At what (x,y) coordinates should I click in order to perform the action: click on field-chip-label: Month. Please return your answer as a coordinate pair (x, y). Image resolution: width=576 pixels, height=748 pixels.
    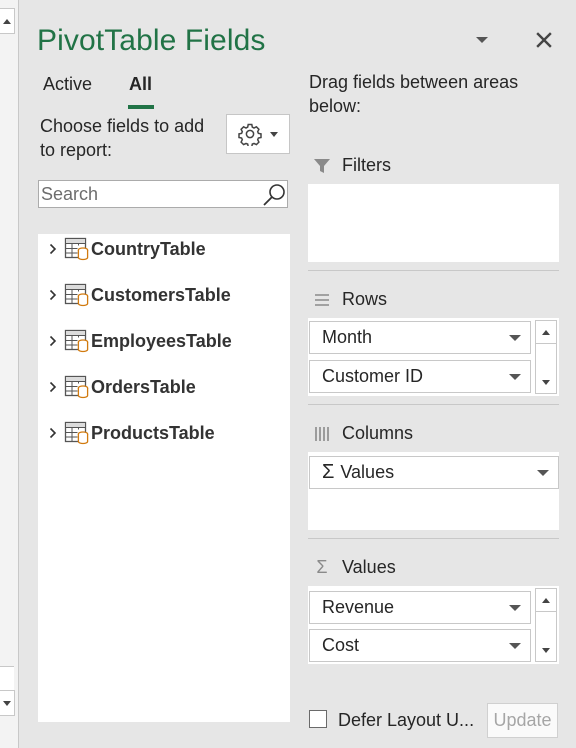
    Looking at the image, I should click on (347, 337).